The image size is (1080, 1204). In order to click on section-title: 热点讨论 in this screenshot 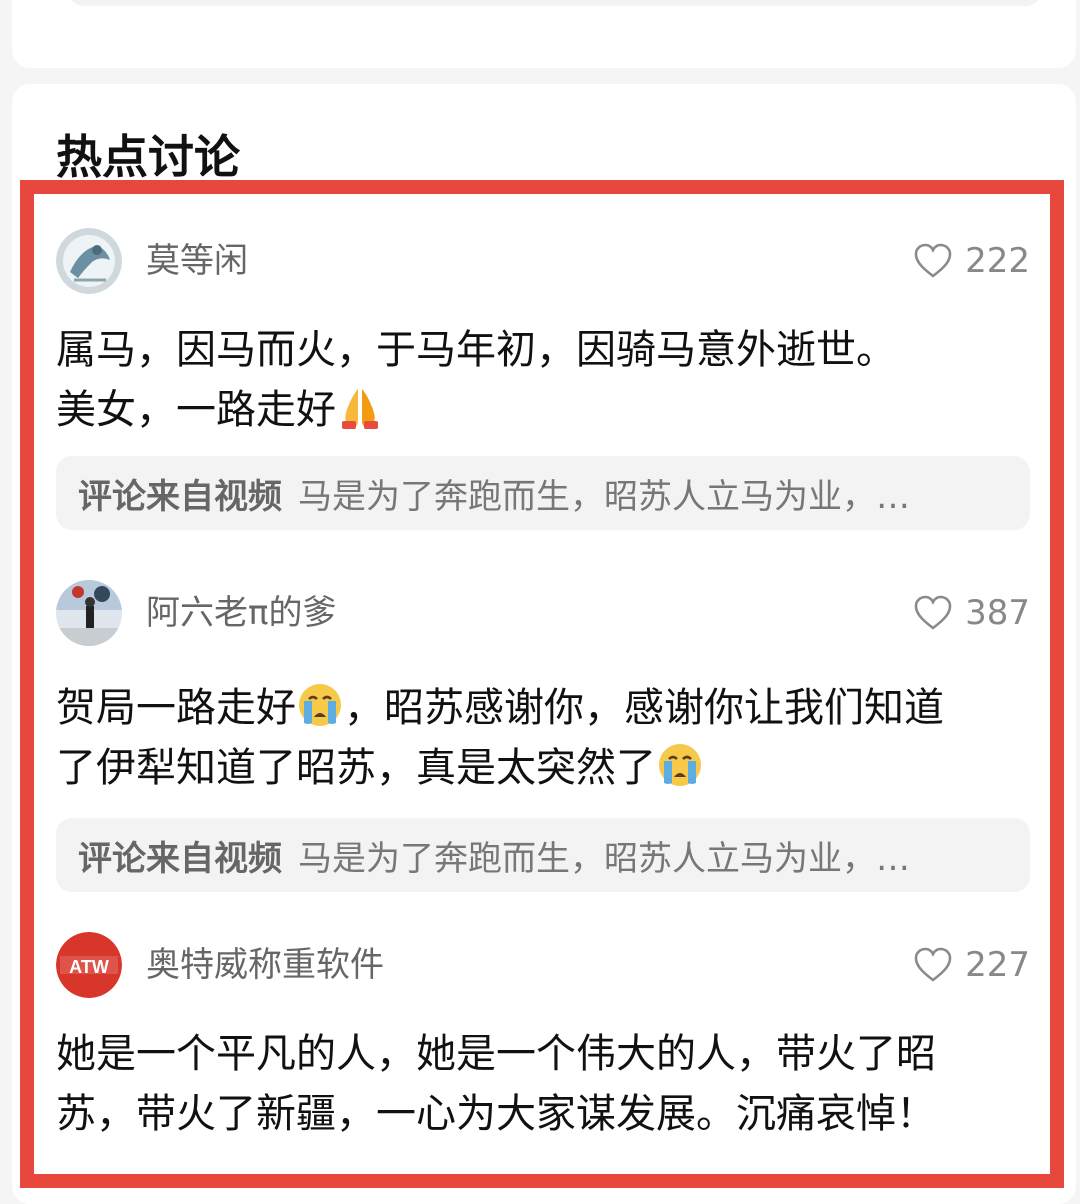, I will do `click(148, 157)`.